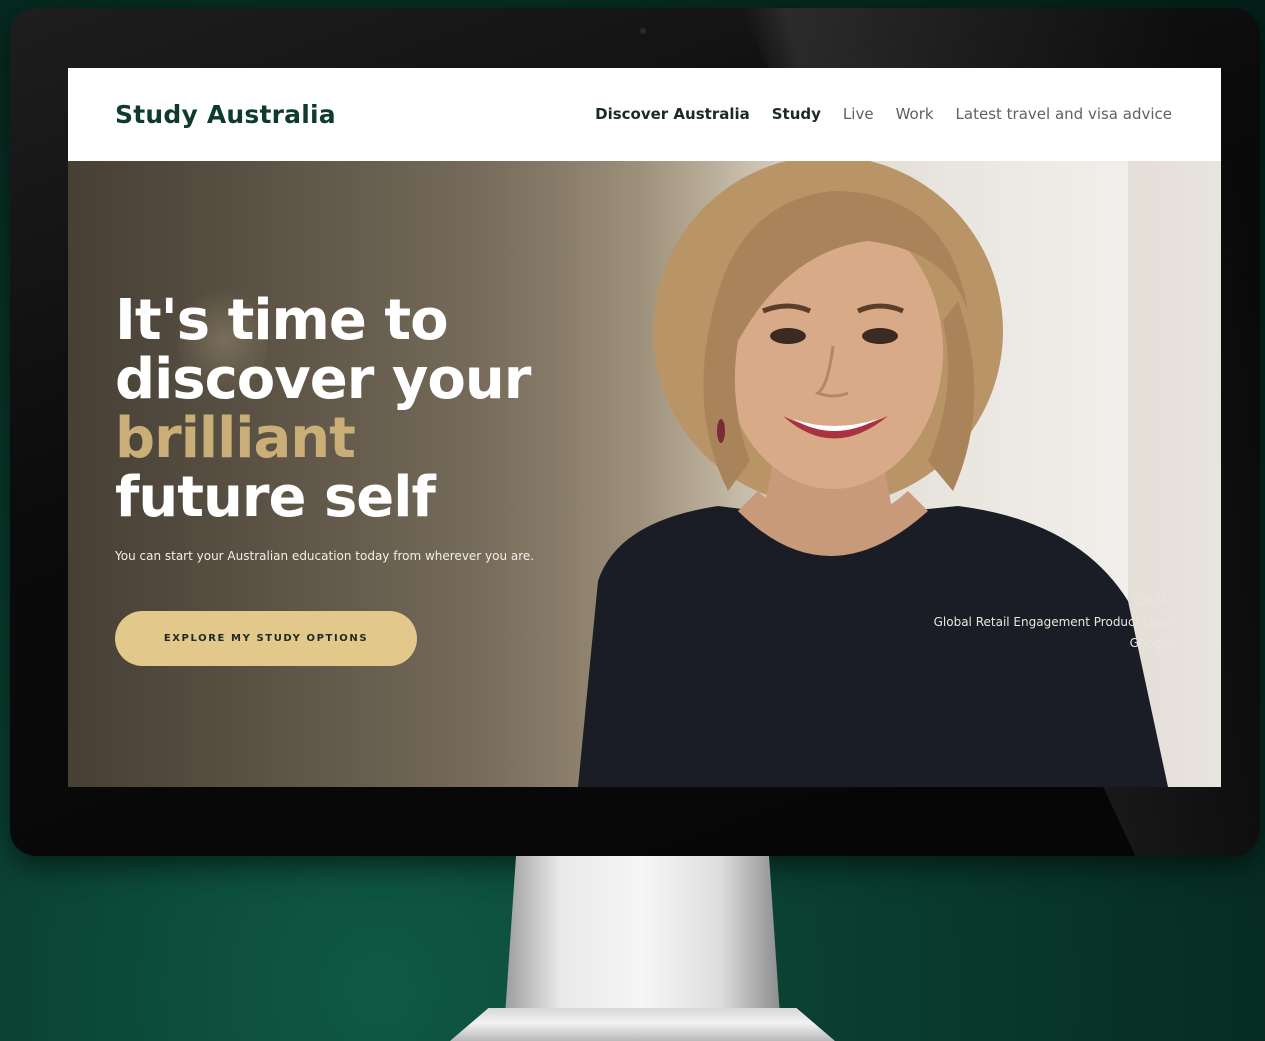  Describe the element at coordinates (235, 438) in the screenshot. I see `headline-accent-word: brilliant` at that location.